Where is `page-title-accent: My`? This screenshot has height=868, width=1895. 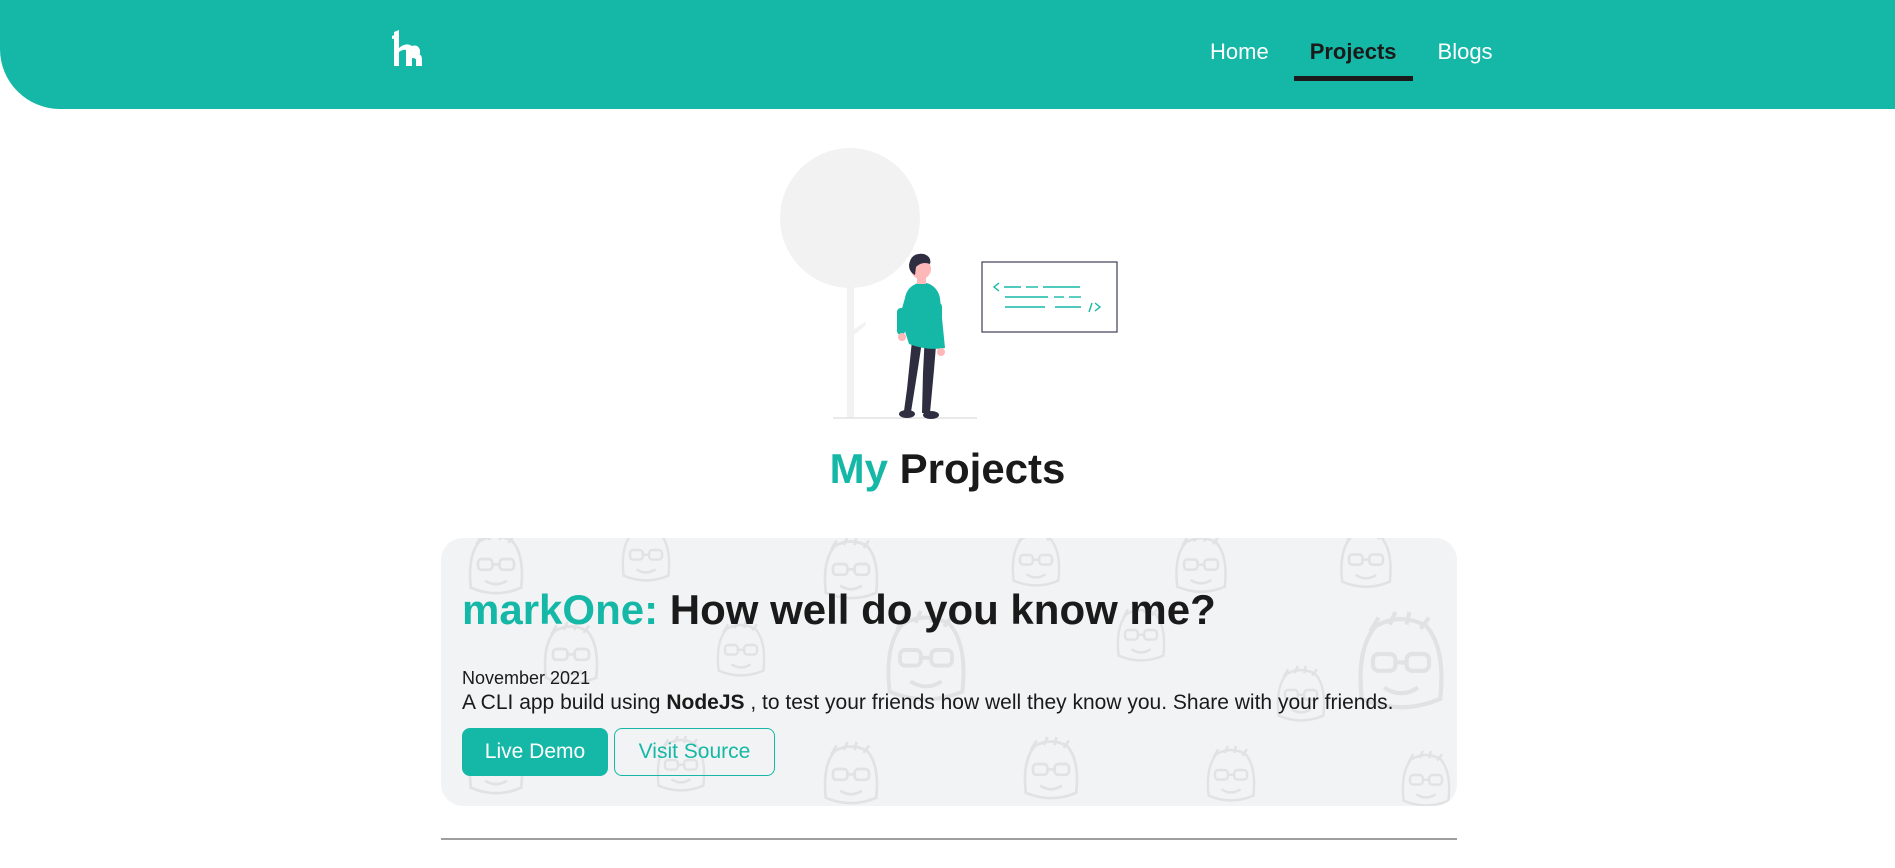
page-title-accent: My is located at coordinates (858, 468).